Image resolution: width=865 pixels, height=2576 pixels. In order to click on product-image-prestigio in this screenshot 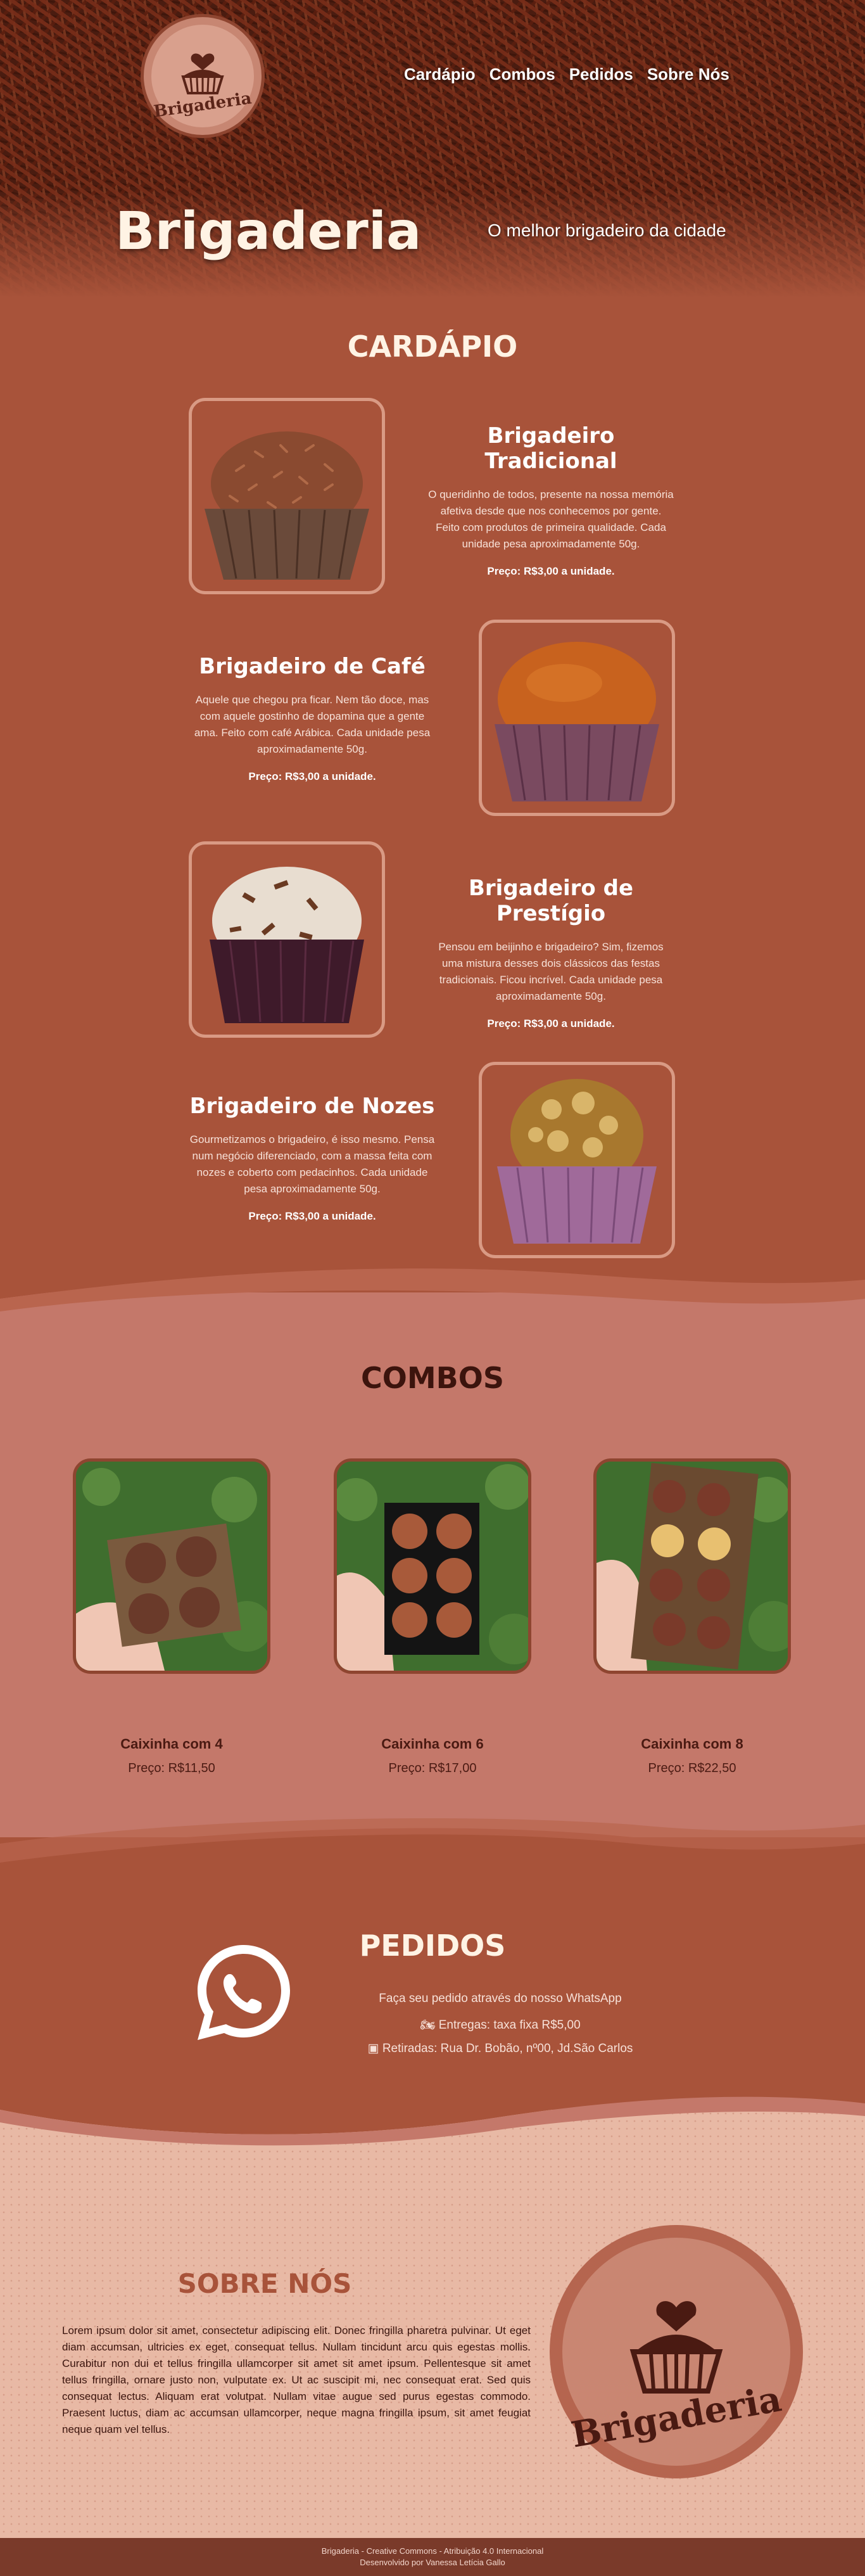, I will do `click(287, 939)`.